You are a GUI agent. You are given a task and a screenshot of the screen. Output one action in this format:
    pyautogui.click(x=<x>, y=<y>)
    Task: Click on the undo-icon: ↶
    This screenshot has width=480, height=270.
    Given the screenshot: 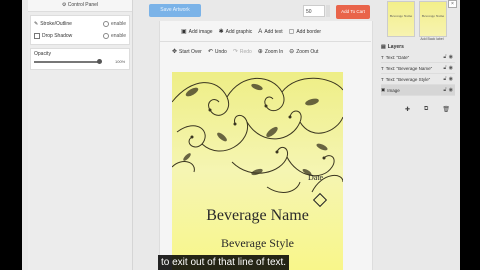 What is the action you would take?
    pyautogui.click(x=210, y=52)
    